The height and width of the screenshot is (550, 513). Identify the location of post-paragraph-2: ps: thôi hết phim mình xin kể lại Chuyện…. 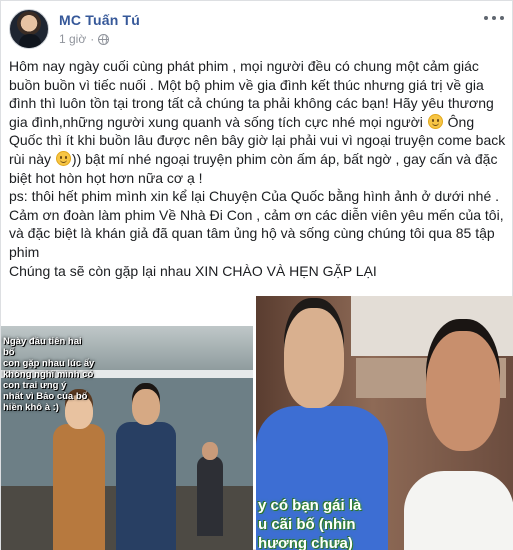
(256, 224).